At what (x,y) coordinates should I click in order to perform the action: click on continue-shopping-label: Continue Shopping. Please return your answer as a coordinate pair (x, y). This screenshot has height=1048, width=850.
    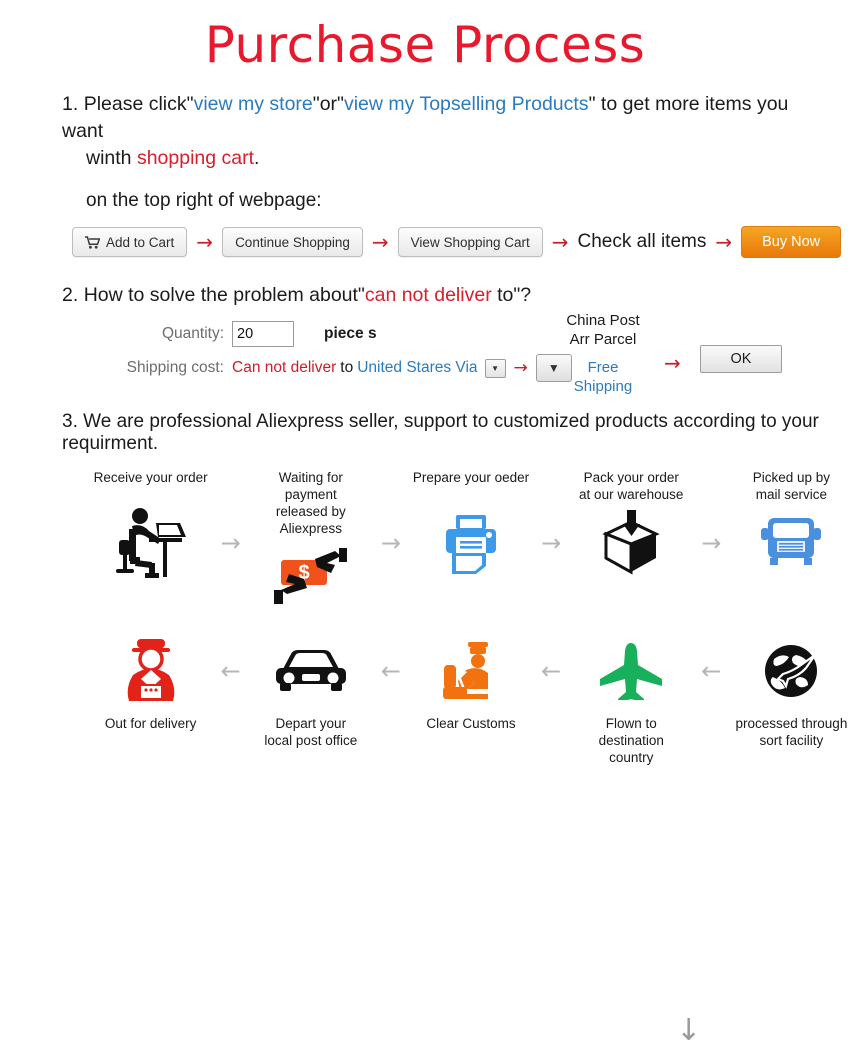
    Looking at the image, I should click on (292, 242).